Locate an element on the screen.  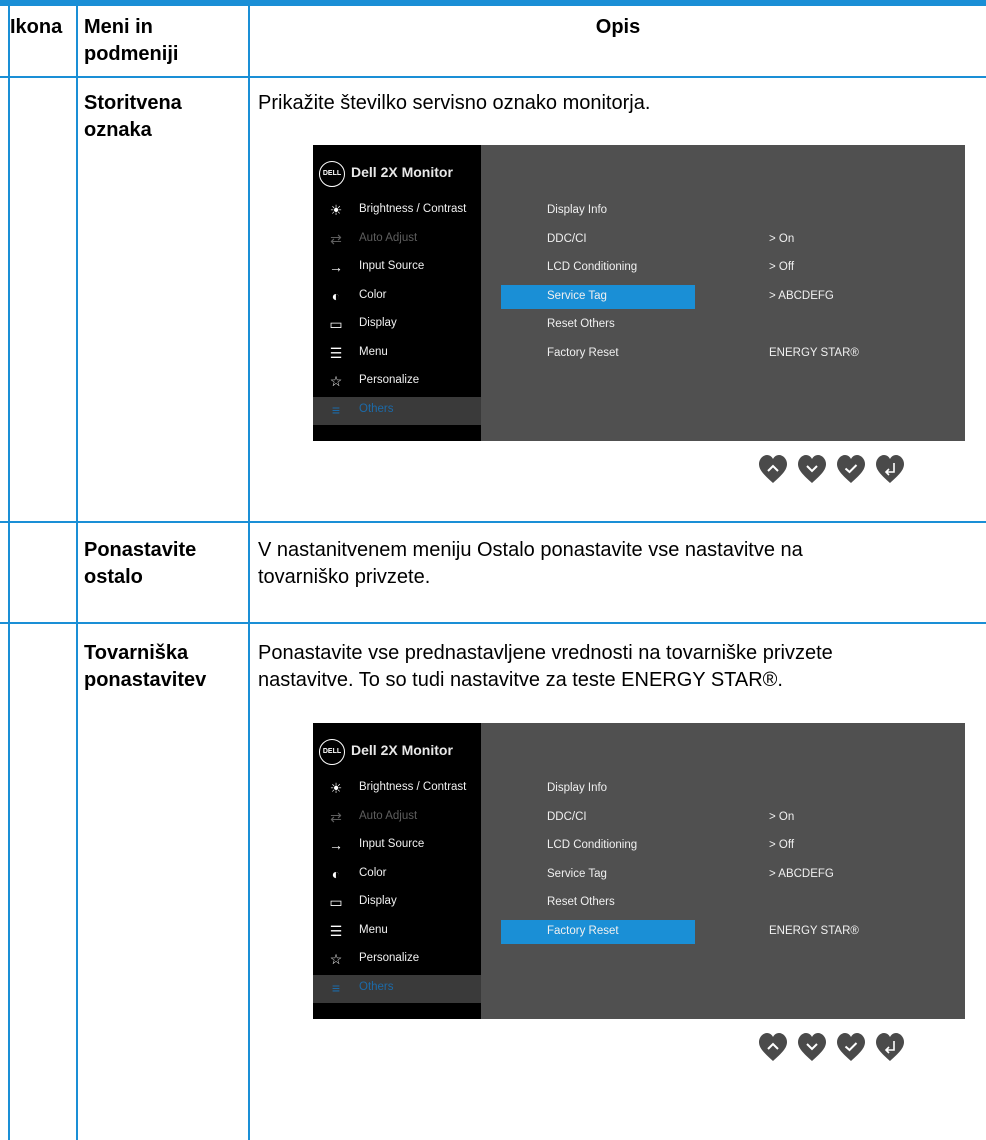
osd-submenu-item-label: Display Info is located at coordinates (577, 210).